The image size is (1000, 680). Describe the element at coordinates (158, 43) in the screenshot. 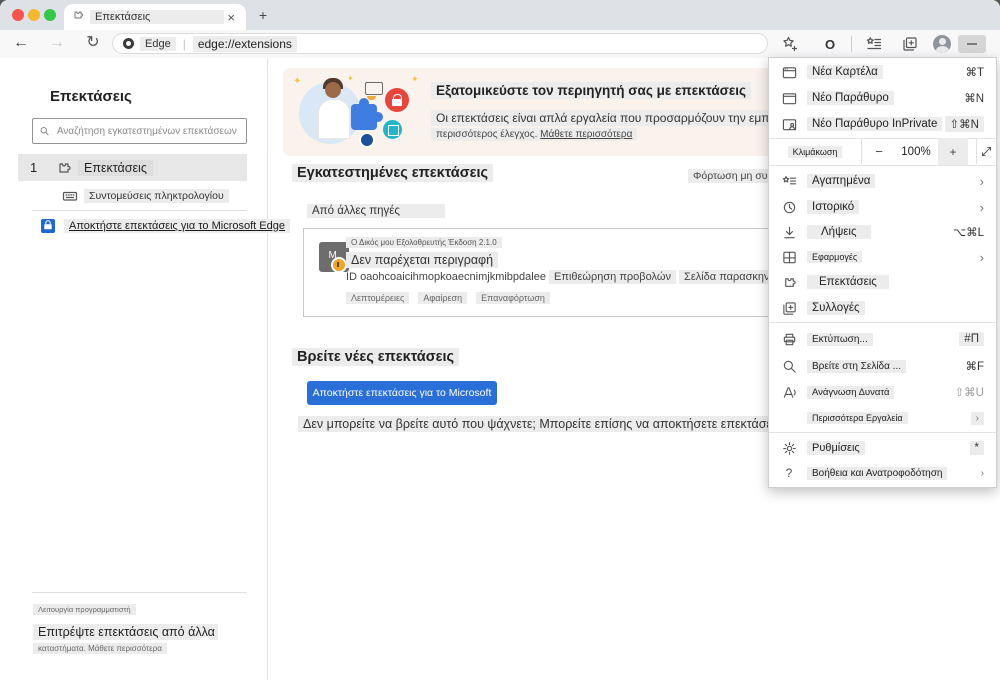

I see `site-badge: Edge` at that location.